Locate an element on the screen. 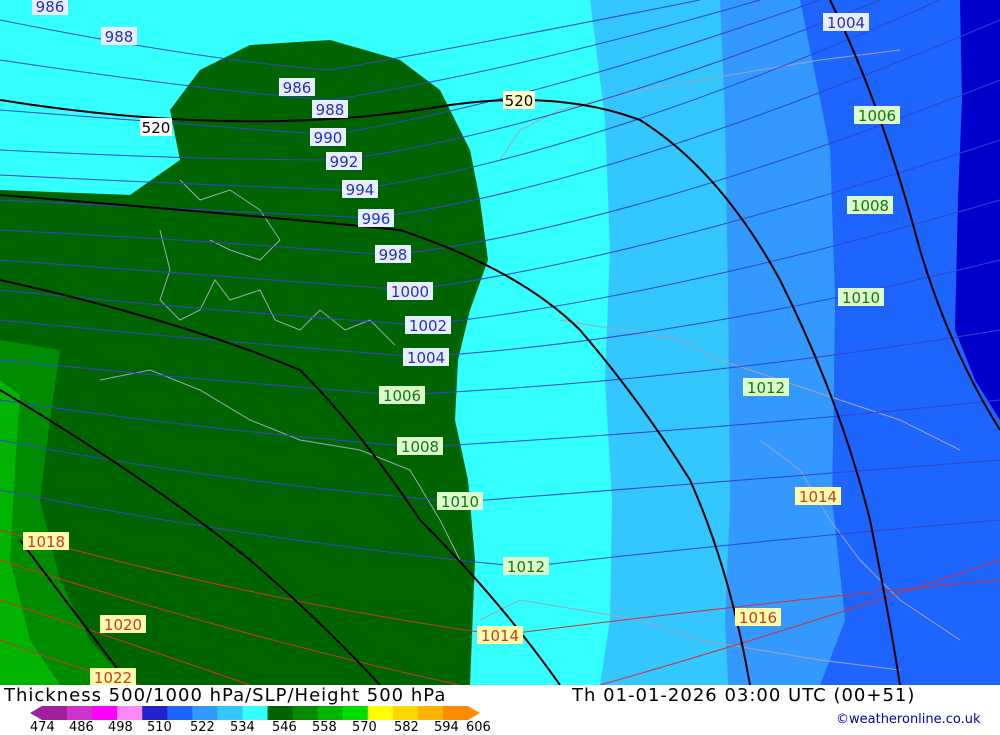  label-986: 986 is located at coordinates (297, 87).